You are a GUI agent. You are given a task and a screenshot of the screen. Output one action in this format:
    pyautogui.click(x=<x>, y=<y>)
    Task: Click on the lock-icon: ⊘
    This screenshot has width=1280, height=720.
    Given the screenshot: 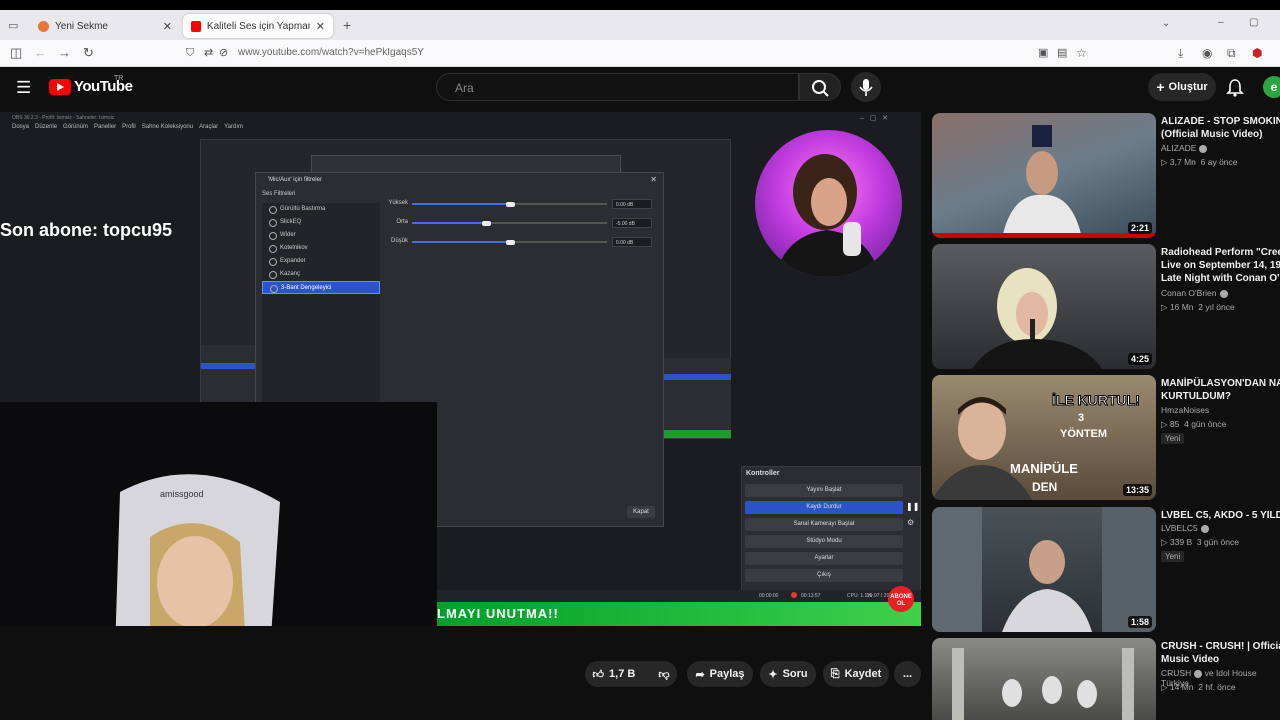 What is the action you would take?
    pyautogui.click(x=223, y=53)
    